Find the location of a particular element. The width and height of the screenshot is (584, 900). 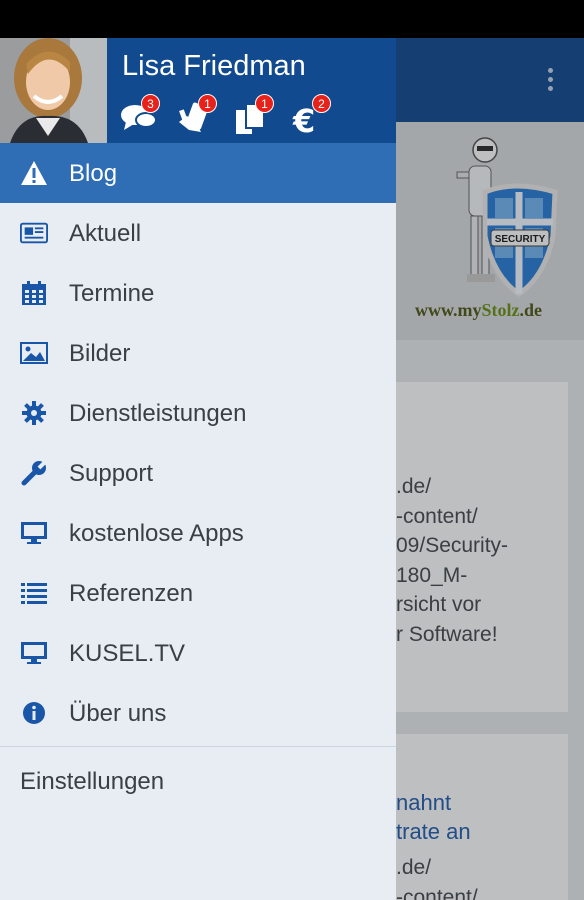

menu-item-label: Blog is located at coordinates (93, 173).